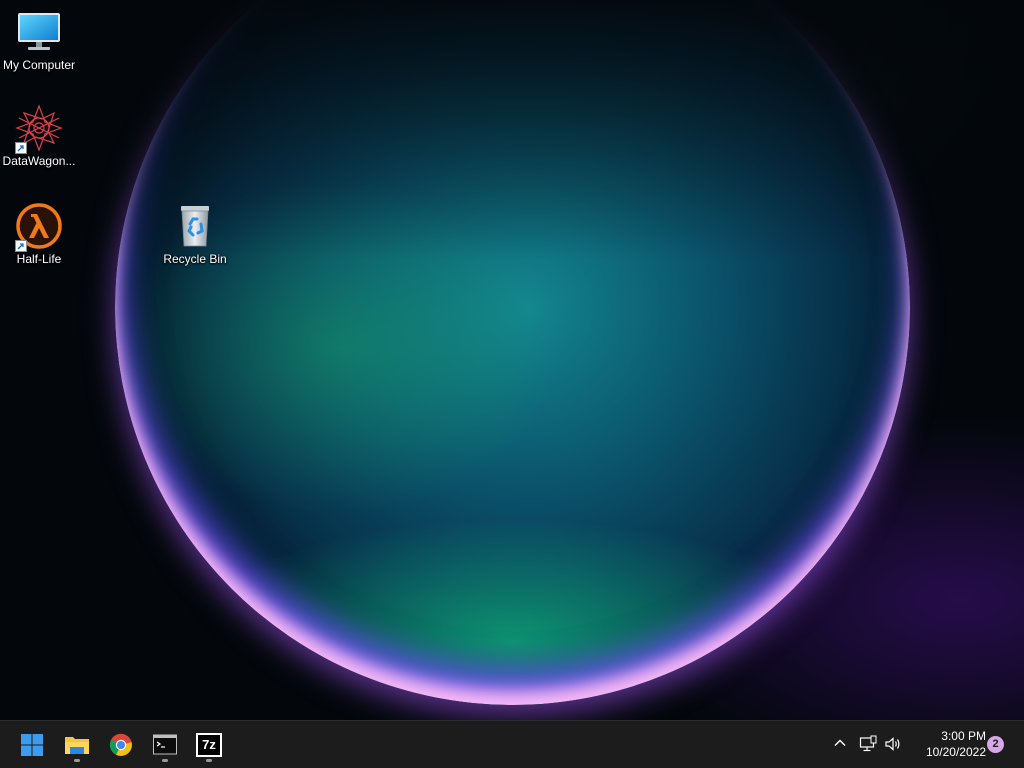 This screenshot has height=768, width=1024. I want to click on desktop-icon-label: My Computer, so click(39, 65).